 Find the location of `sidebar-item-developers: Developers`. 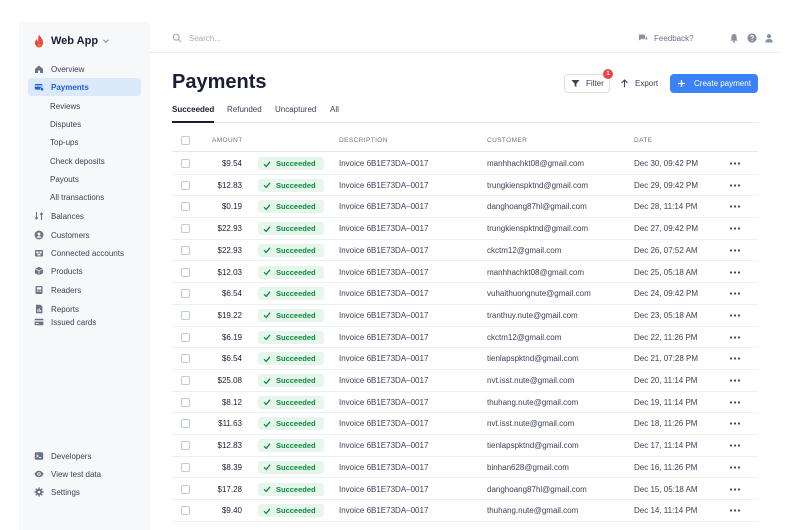

sidebar-item-developers: Developers is located at coordinates (84, 456).